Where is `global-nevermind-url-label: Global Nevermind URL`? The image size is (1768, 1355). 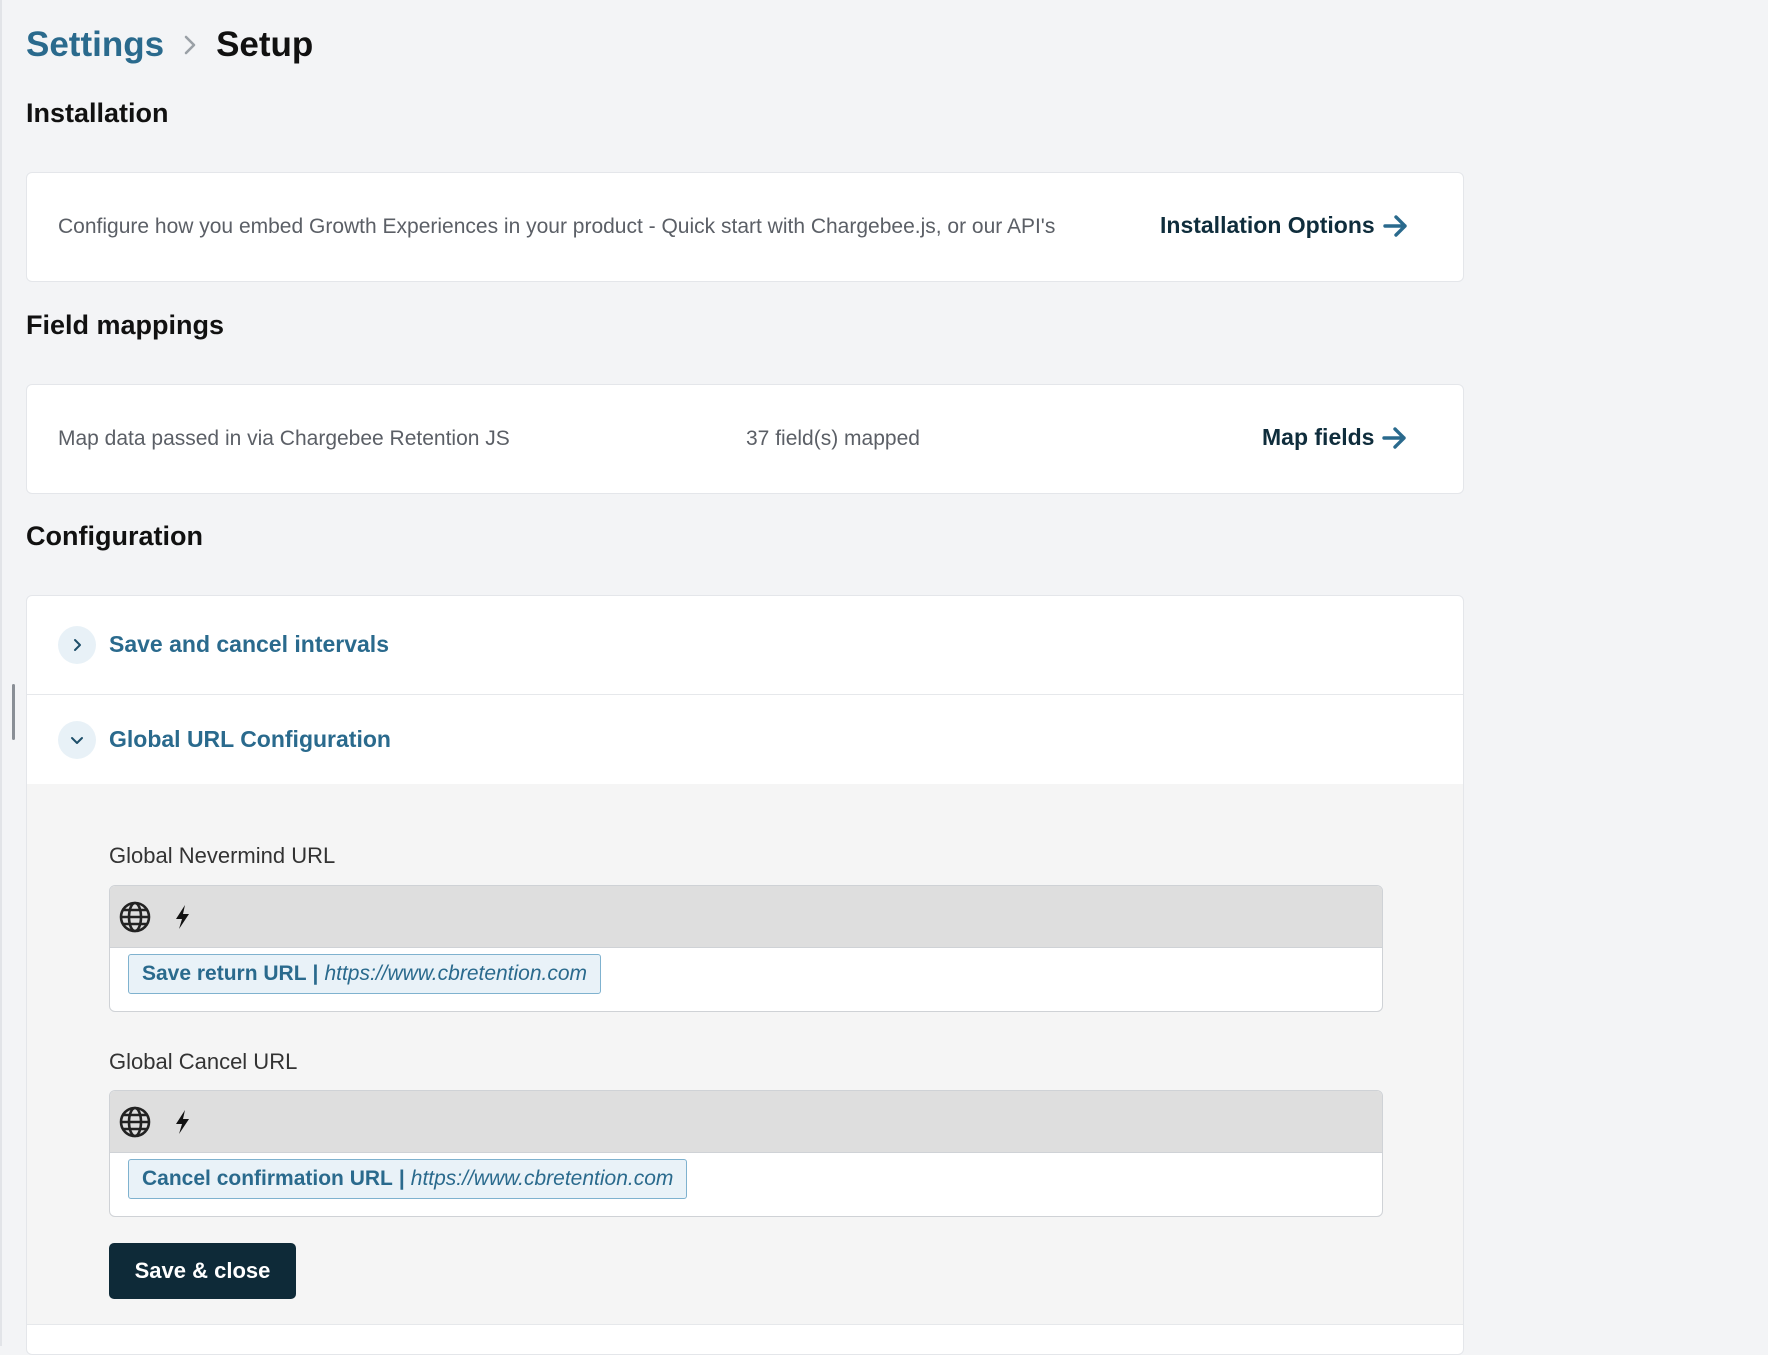
global-nevermind-url-label: Global Nevermind URL is located at coordinates (222, 855).